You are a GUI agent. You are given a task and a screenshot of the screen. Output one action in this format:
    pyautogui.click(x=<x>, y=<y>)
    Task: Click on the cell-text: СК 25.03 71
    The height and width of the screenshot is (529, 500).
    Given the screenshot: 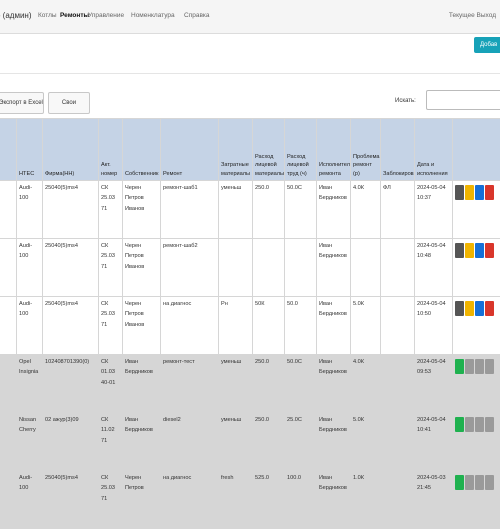 What is the action you would take?
    pyautogui.click(x=108, y=488)
    